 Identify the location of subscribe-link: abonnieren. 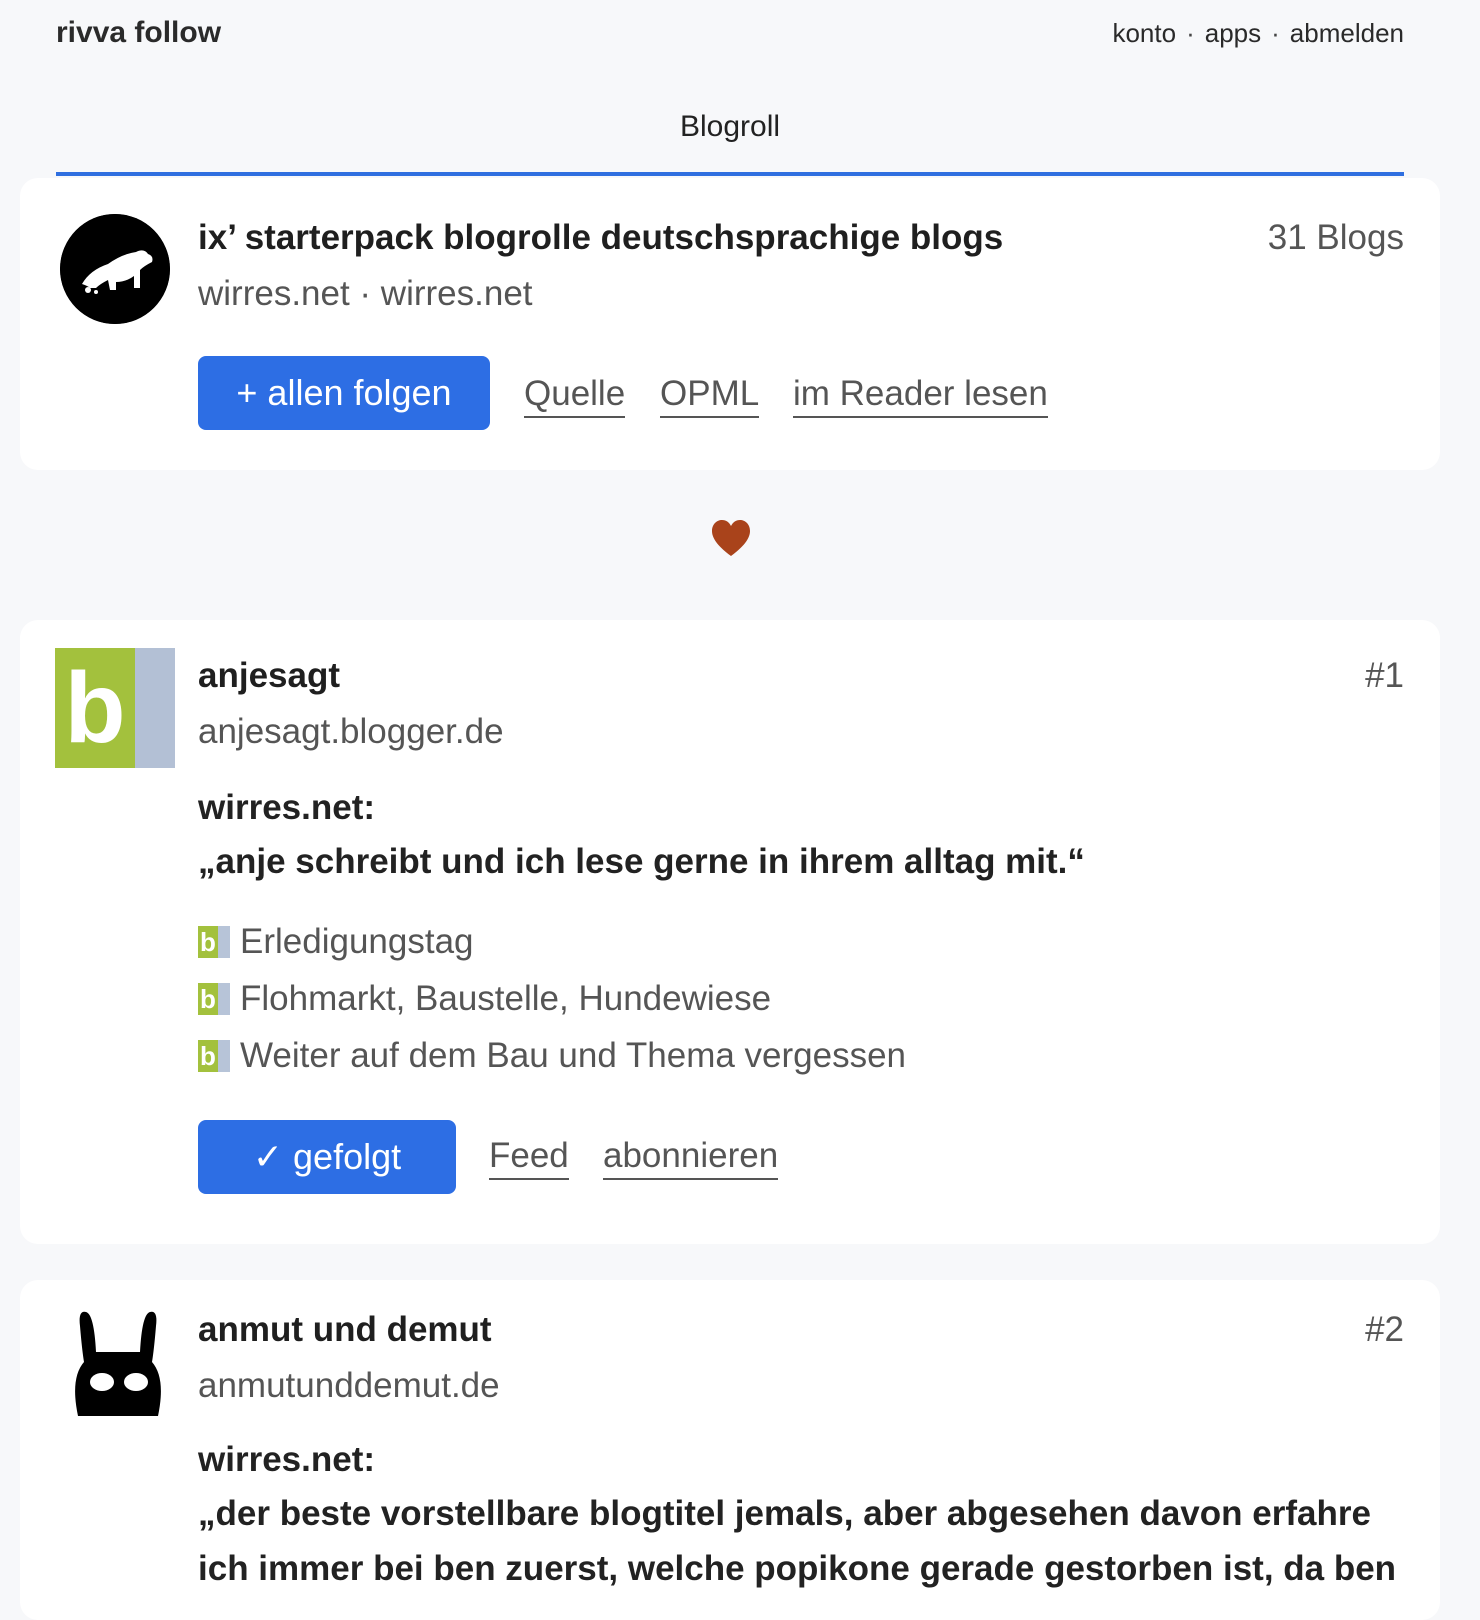
(691, 1158).